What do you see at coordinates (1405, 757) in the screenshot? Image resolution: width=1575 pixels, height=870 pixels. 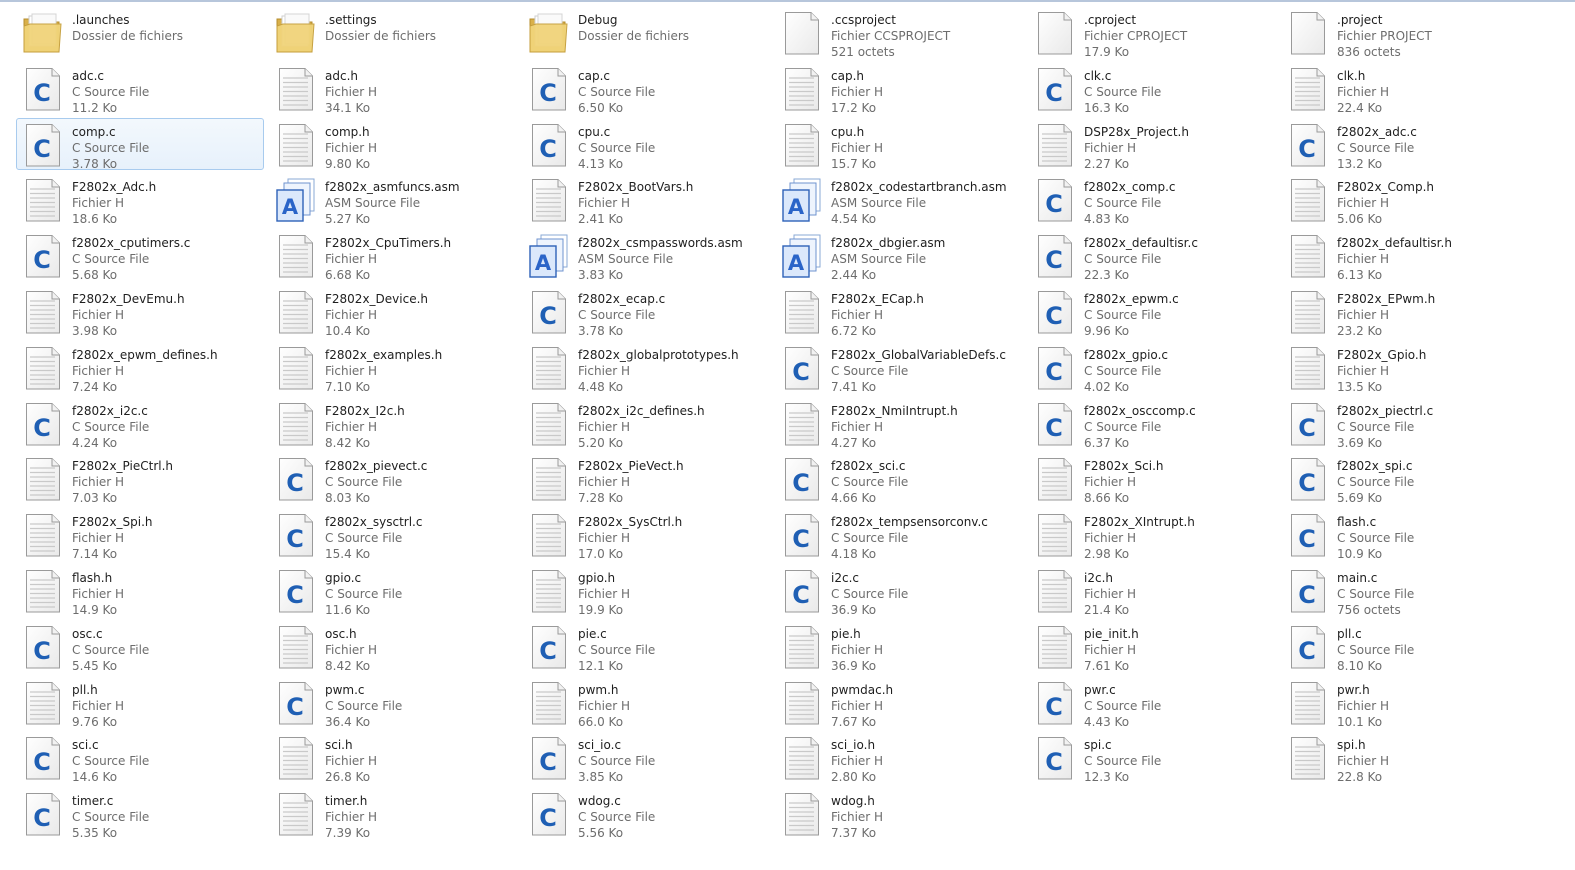 I see `file-item: spi.h Fichier H 22.8 Ko` at bounding box center [1405, 757].